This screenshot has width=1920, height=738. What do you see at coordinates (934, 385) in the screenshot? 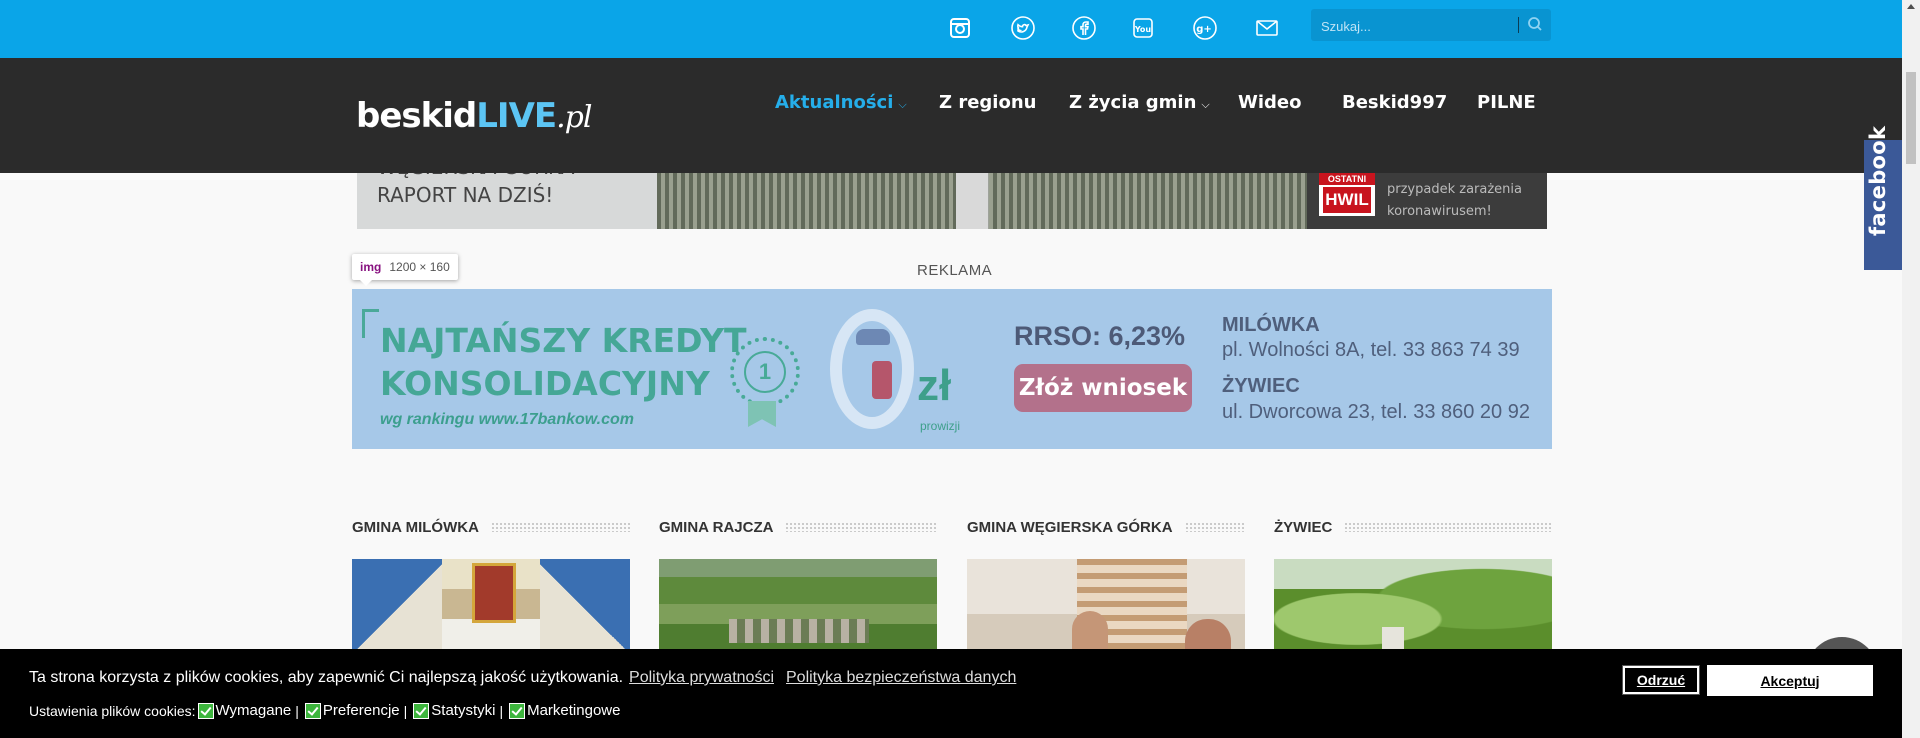
I see `banner-currency: zł` at bounding box center [934, 385].